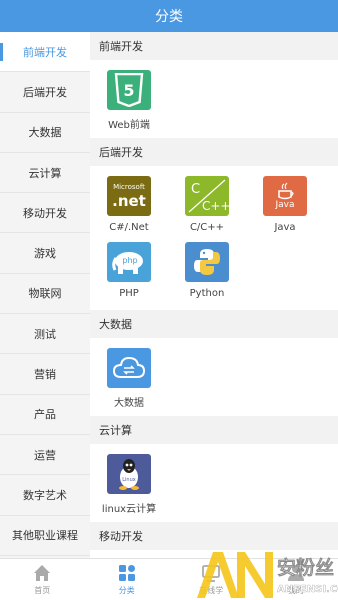 The width and height of the screenshot is (338, 600). I want to click on tab-label: 在线学, so click(211, 590).